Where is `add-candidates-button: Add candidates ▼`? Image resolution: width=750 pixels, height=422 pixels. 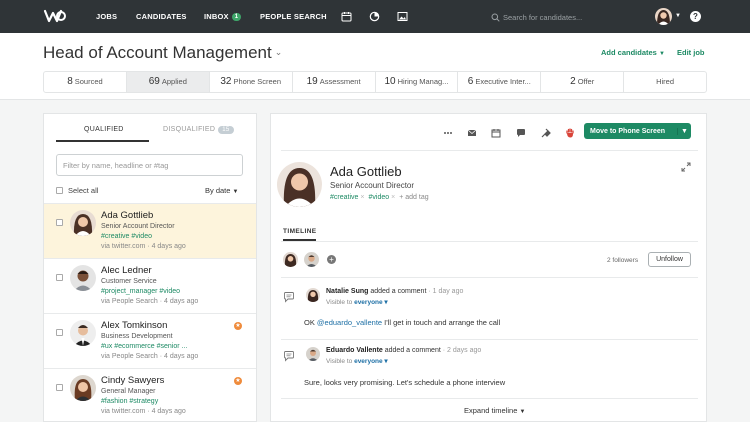 add-candidates-button: Add candidates ▼ is located at coordinates (633, 52).